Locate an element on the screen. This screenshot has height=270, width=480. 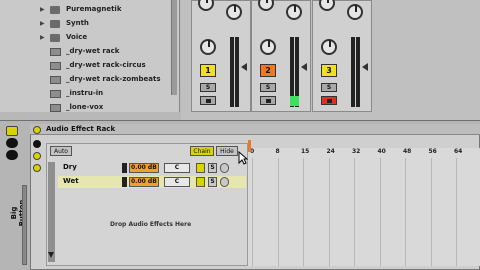
browser-item: _dry-wet rack is located at coordinates (90, 52).